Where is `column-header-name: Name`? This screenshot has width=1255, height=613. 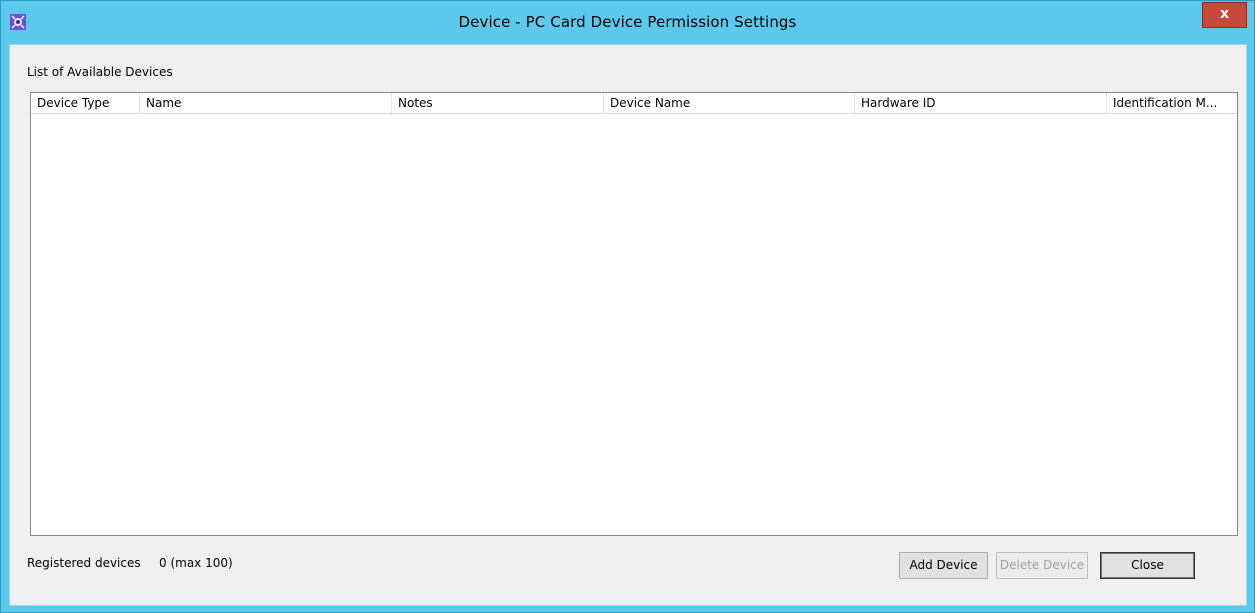
column-header-name: Name is located at coordinates (266, 103).